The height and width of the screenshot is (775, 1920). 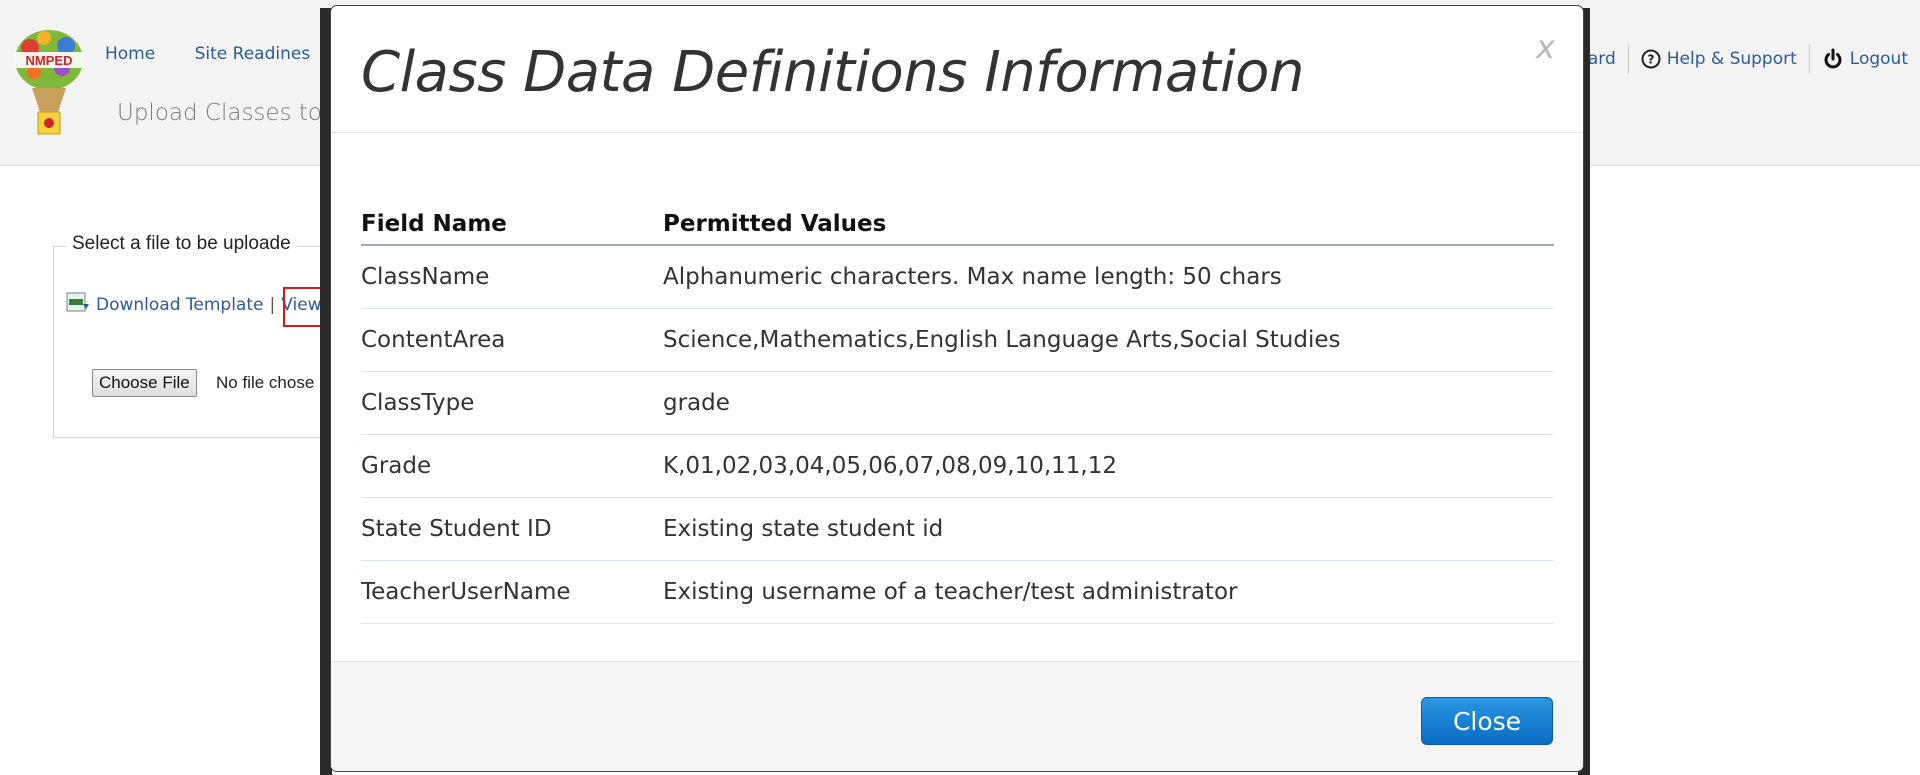 I want to click on field-name-cell: ClassType, so click(x=512, y=403).